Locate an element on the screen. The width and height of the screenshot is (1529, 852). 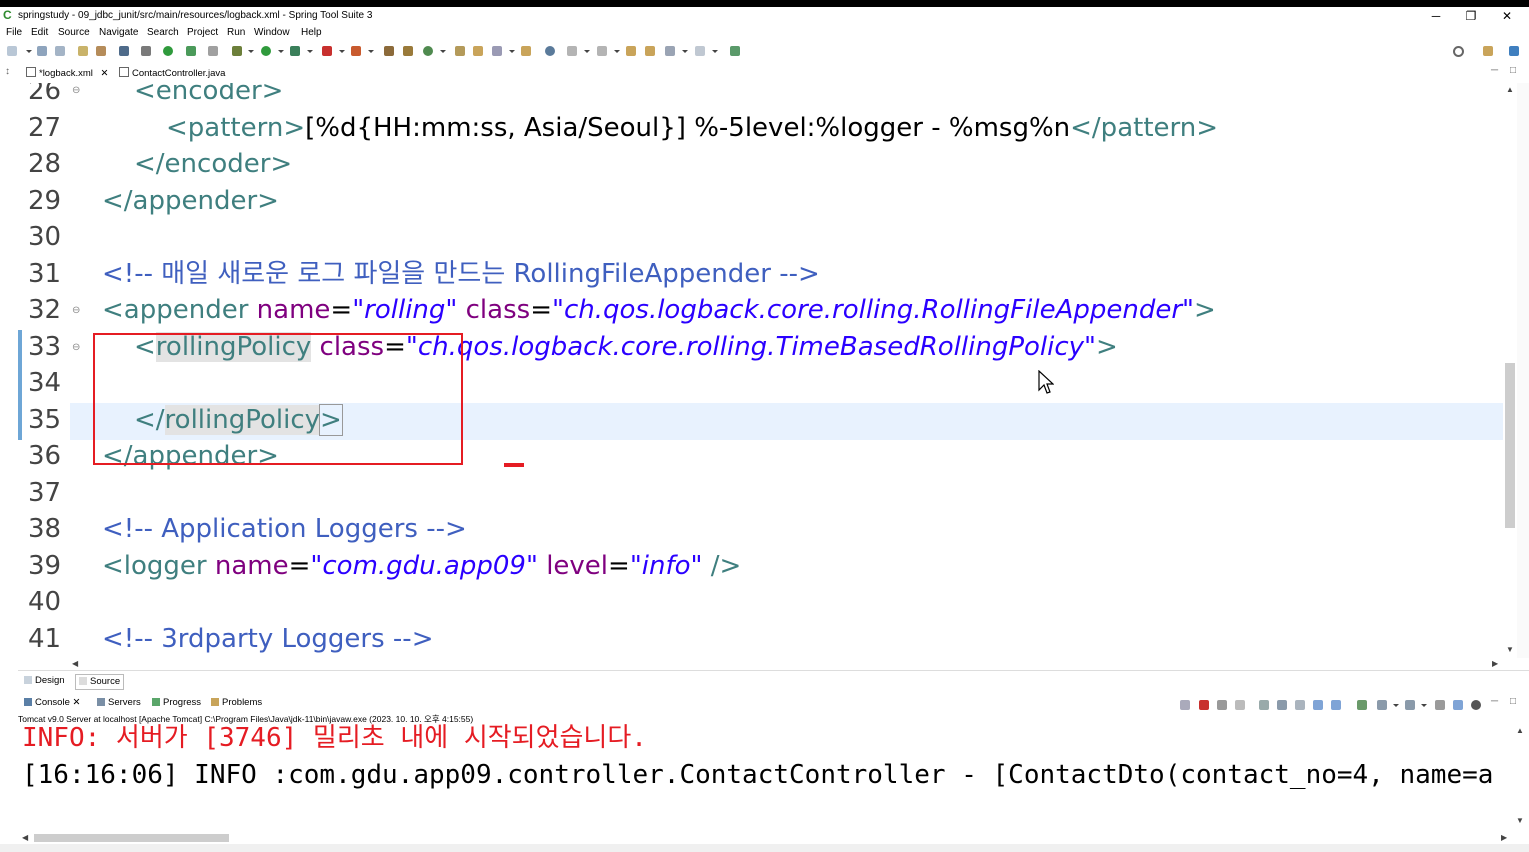
word-wrap-icon is located at coordinates (1300, 705).